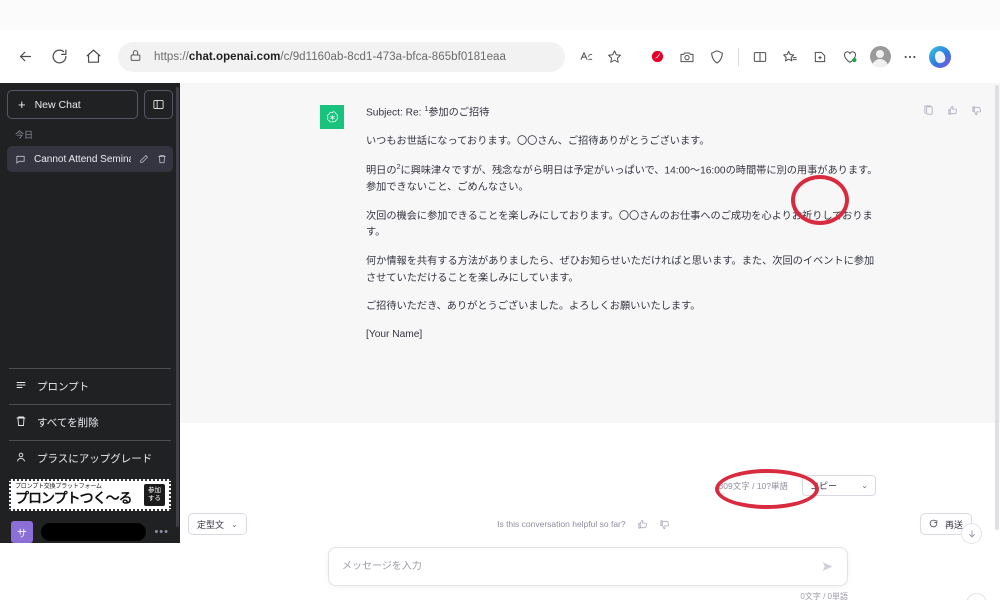 Image resolution: width=1000 pixels, height=600 pixels. What do you see at coordinates (600, 57) in the screenshot?
I see `address-bar-actions` at bounding box center [600, 57].